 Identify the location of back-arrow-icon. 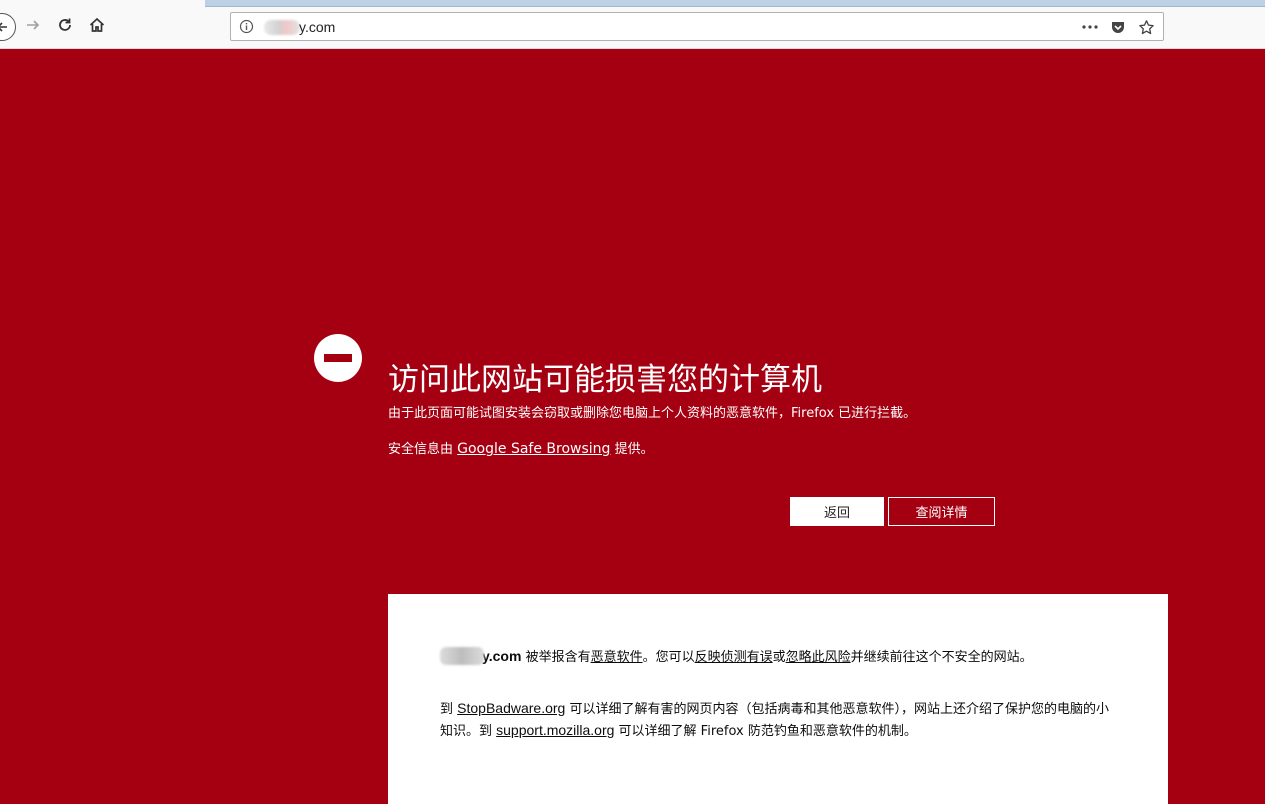
(3, 27).